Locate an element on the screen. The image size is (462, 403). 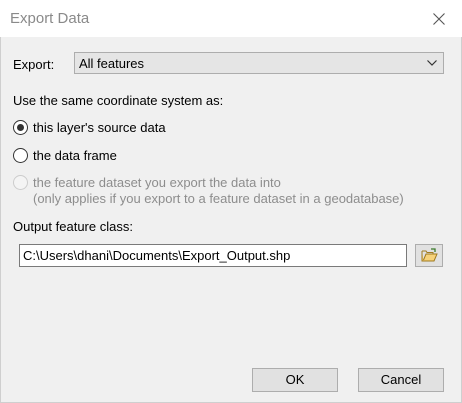
title-bar: Export Data is located at coordinates (231, 18).